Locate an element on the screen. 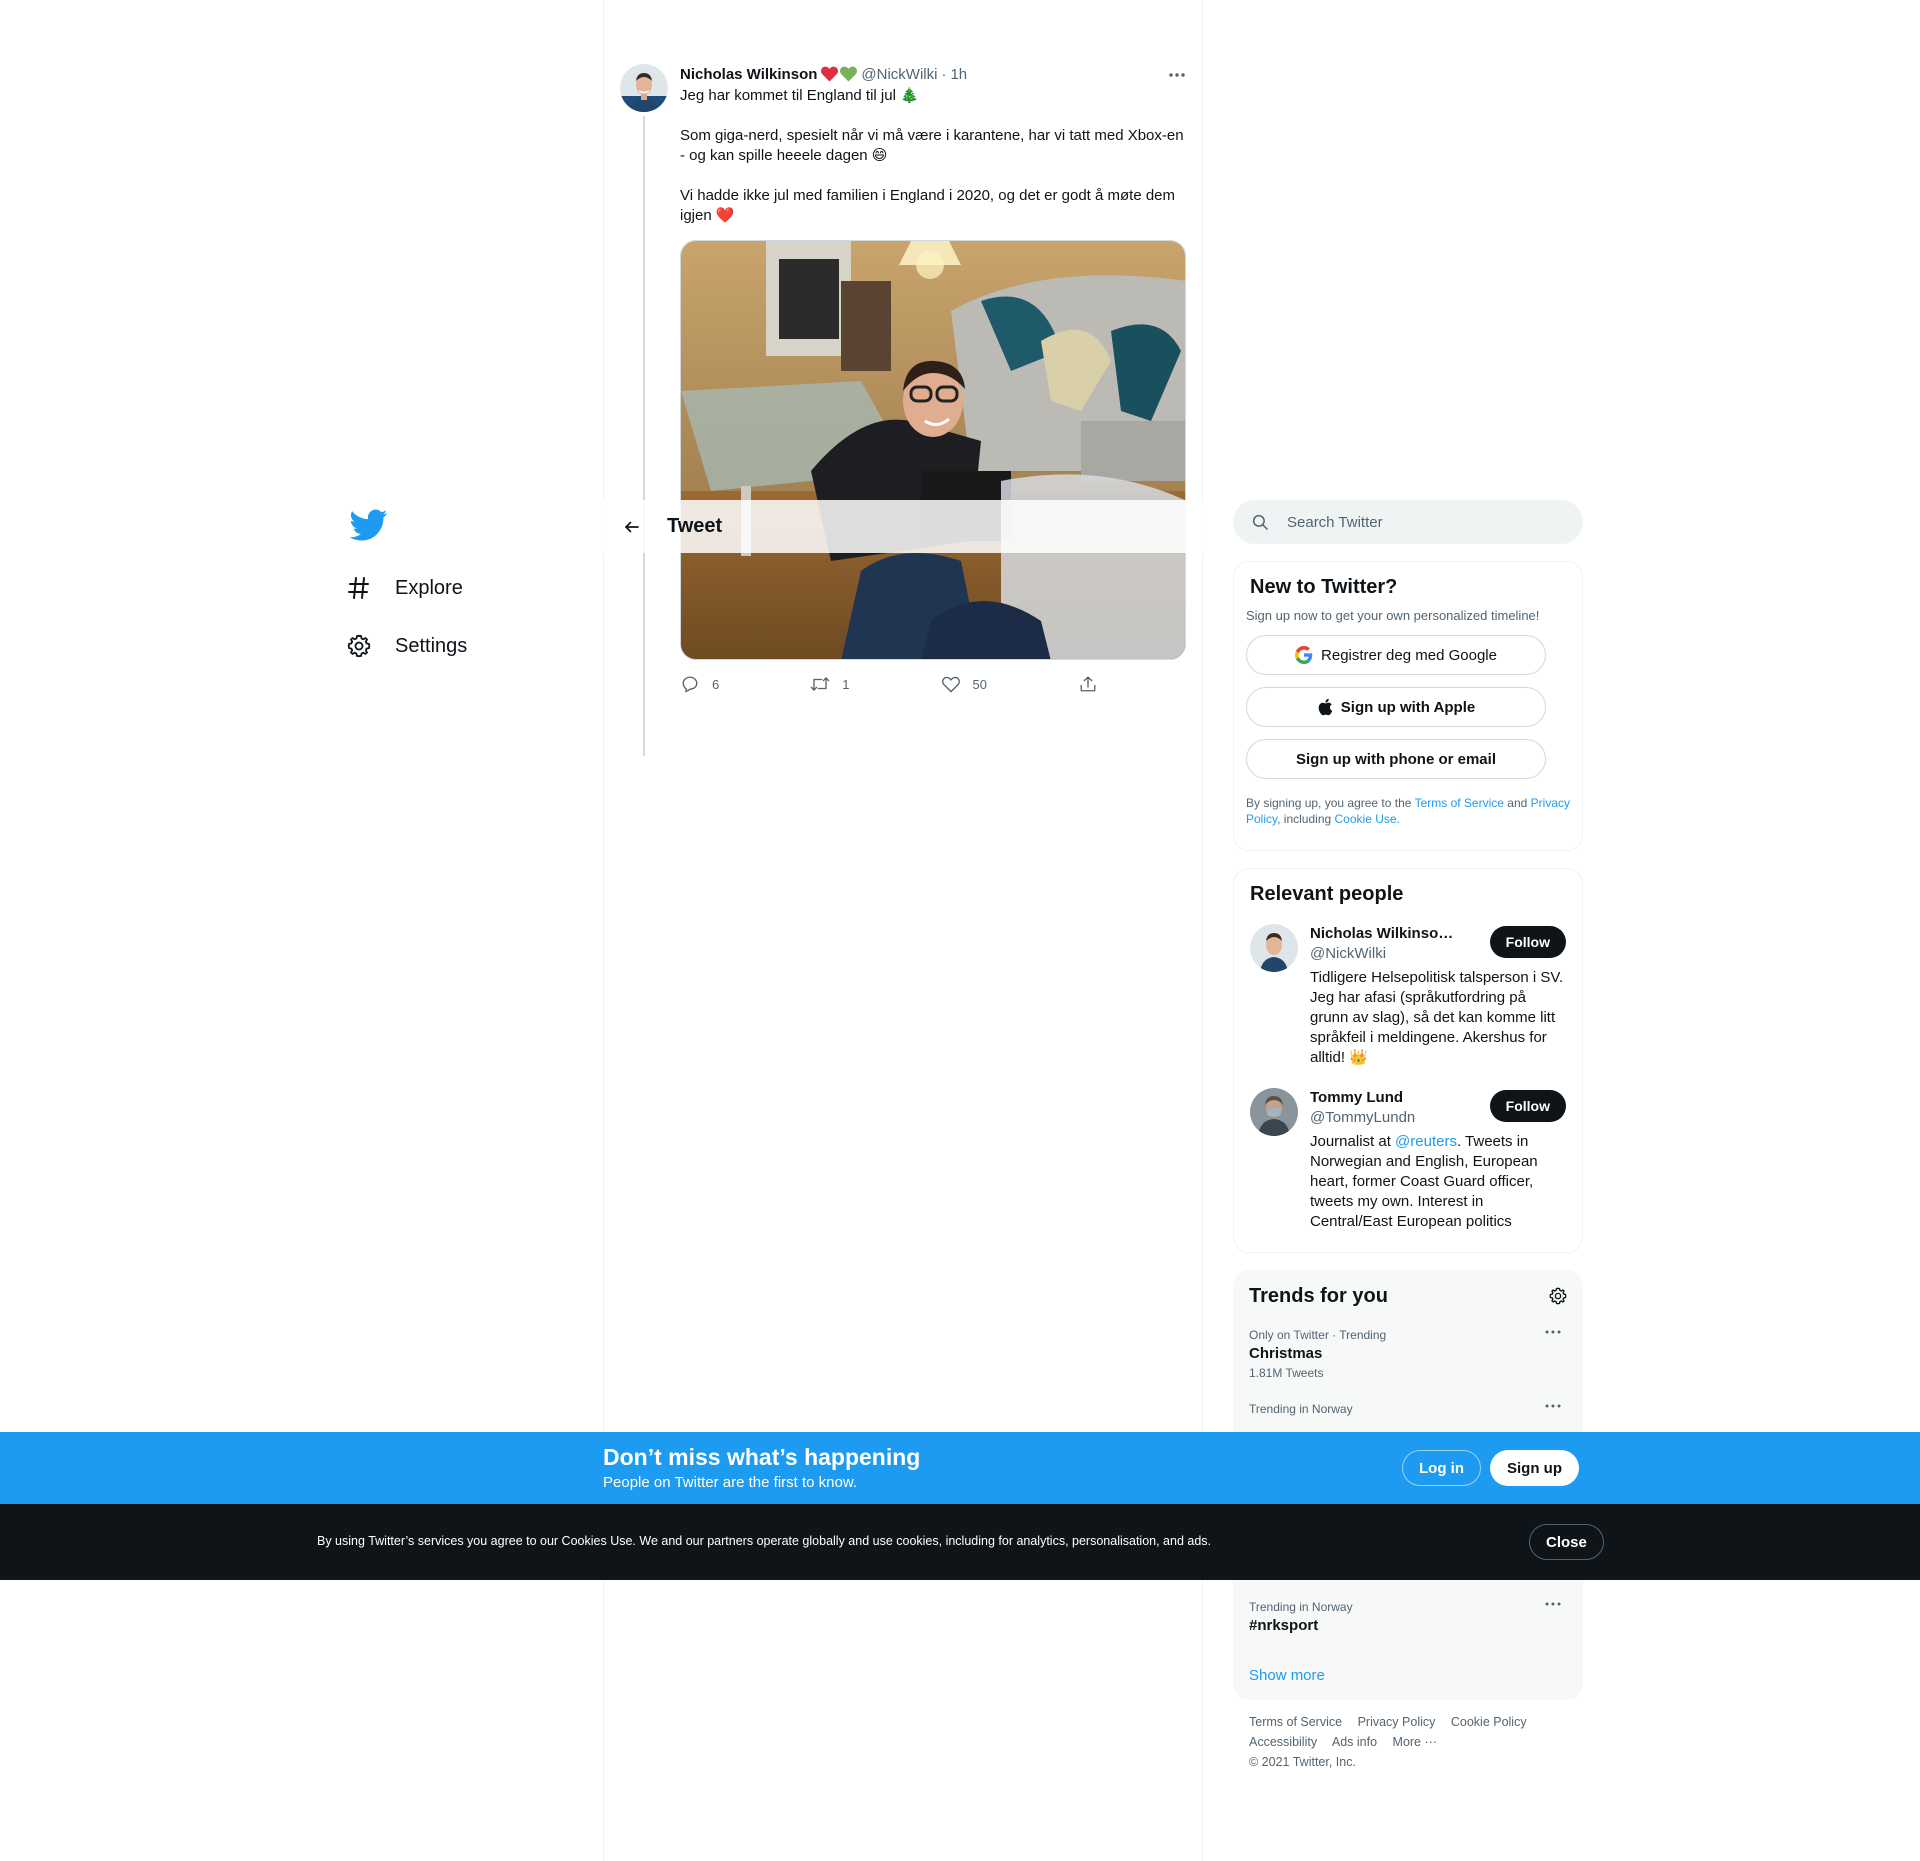  footer-privacy-link: Privacy Policy is located at coordinates (1397, 1722).